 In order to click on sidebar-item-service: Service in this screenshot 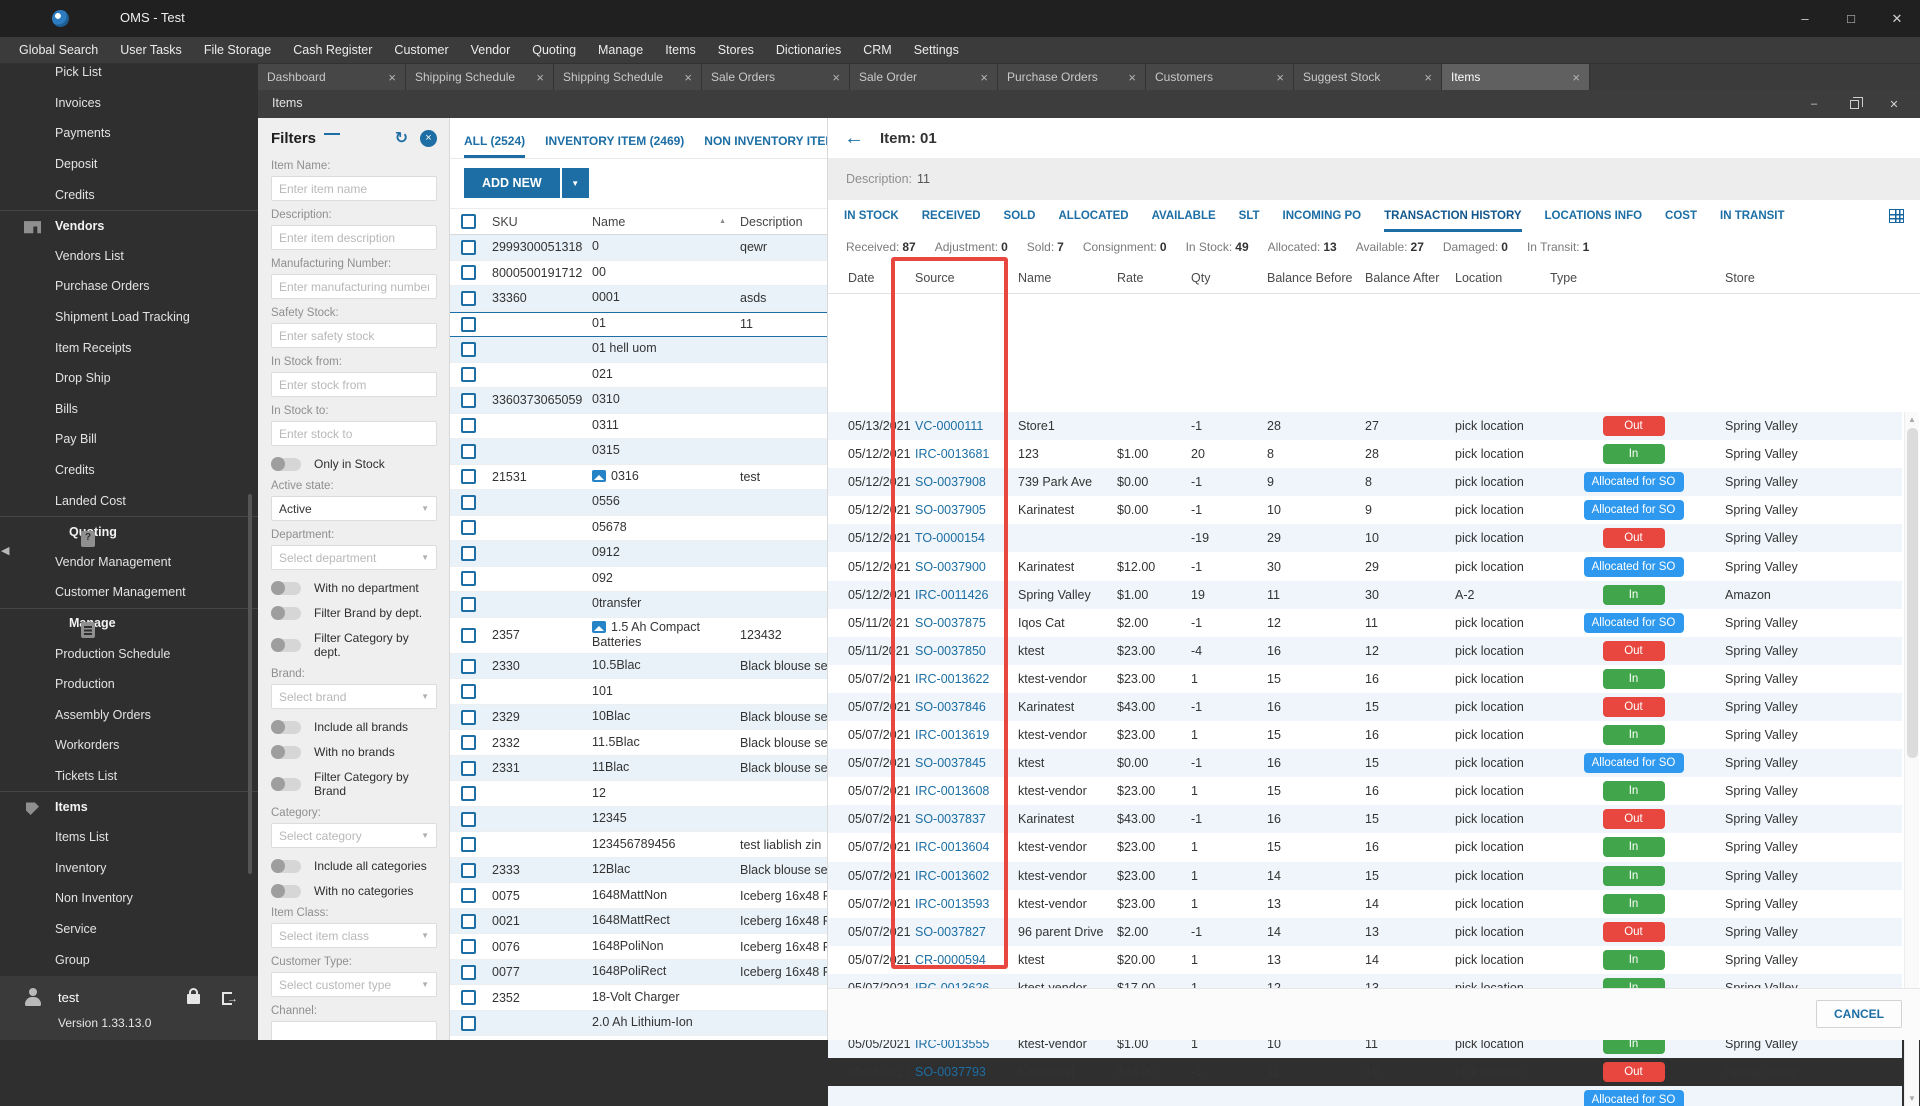, I will do `click(129, 929)`.